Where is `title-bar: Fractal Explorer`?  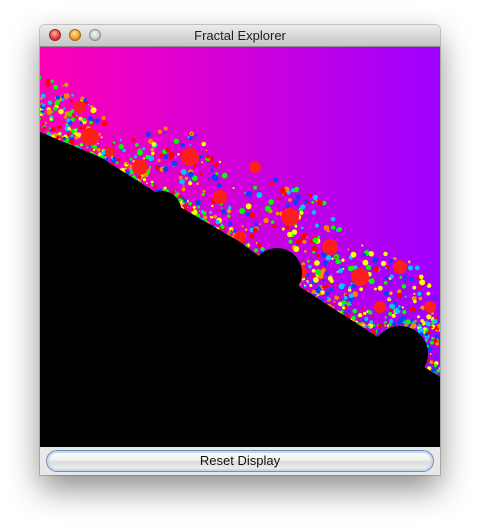
title-bar: Fractal Explorer is located at coordinates (240, 36).